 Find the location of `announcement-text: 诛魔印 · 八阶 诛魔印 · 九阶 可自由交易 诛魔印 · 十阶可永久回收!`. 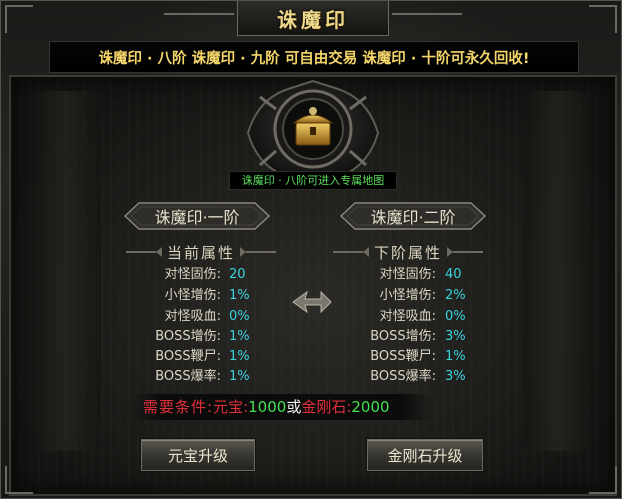

announcement-text: 诛魔印 · 八阶 诛魔印 · 九阶 可自由交易 诛魔印 · 十阶可永久回收! is located at coordinates (314, 58).